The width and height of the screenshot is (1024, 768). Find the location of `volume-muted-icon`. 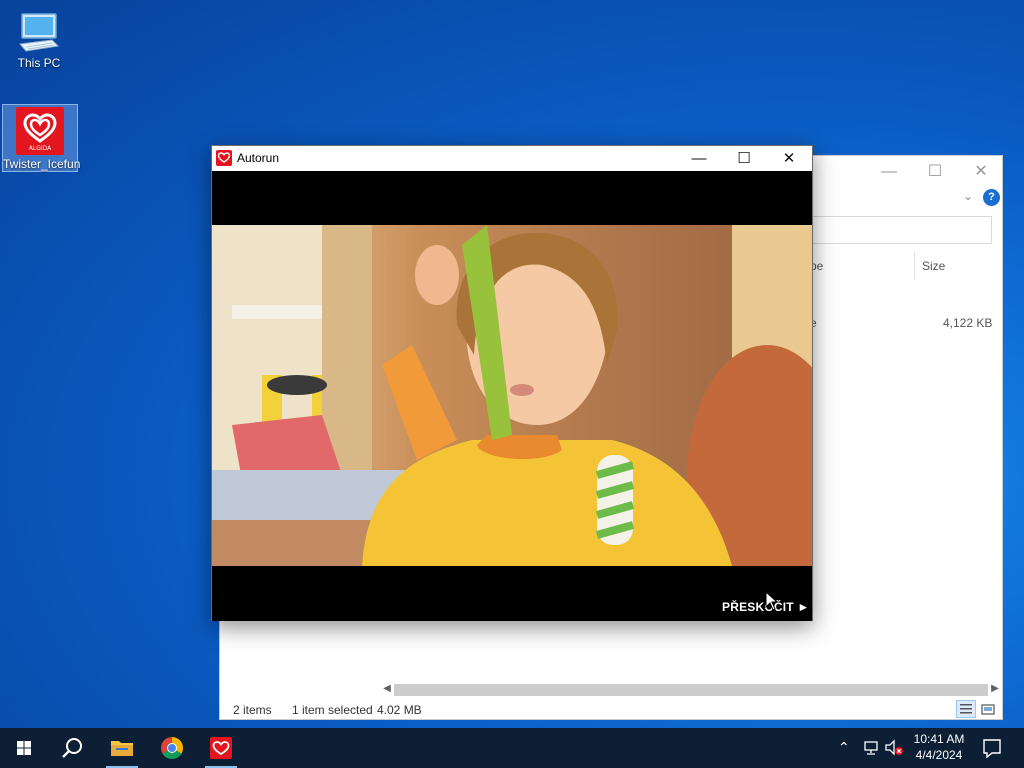

volume-muted-icon is located at coordinates (894, 748).